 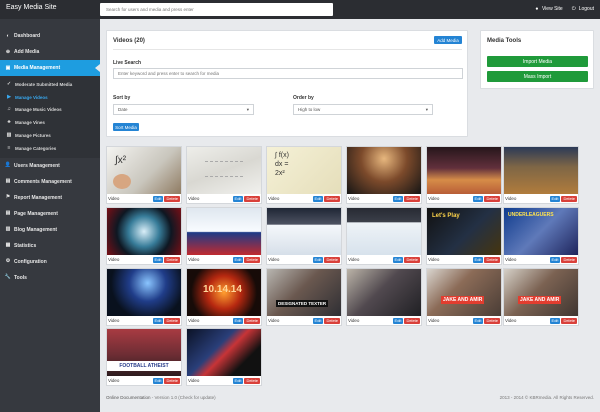 I want to click on logout-link: ⏻ Logout, so click(x=582, y=9).